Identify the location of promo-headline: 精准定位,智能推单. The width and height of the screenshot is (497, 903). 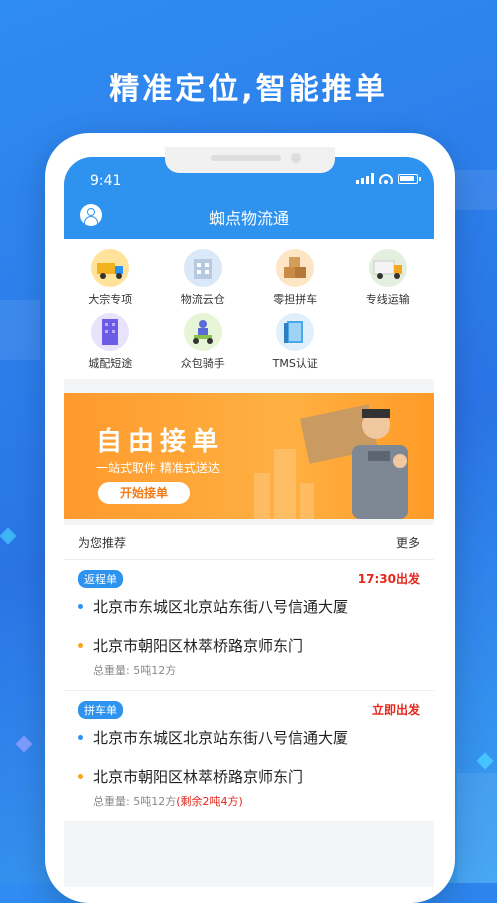
(248, 89).